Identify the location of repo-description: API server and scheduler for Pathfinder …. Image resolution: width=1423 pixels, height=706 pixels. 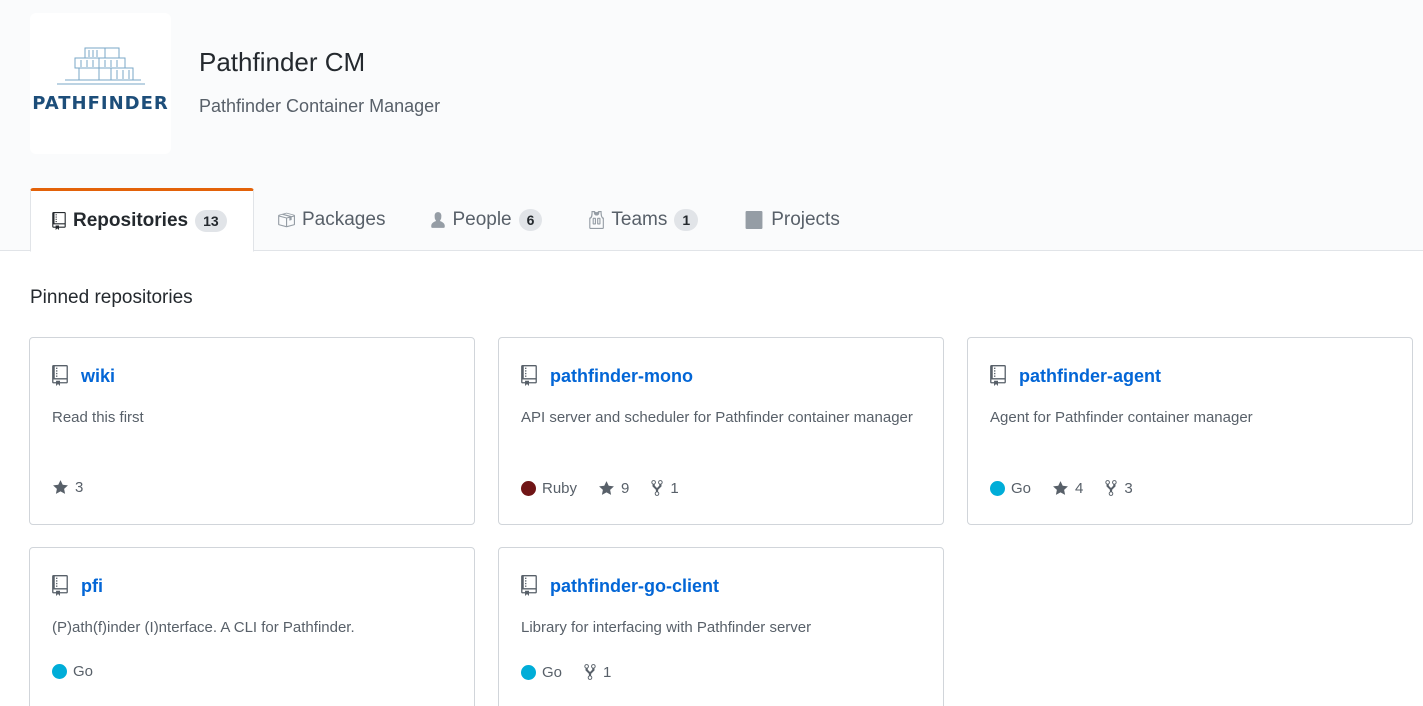
(717, 417).